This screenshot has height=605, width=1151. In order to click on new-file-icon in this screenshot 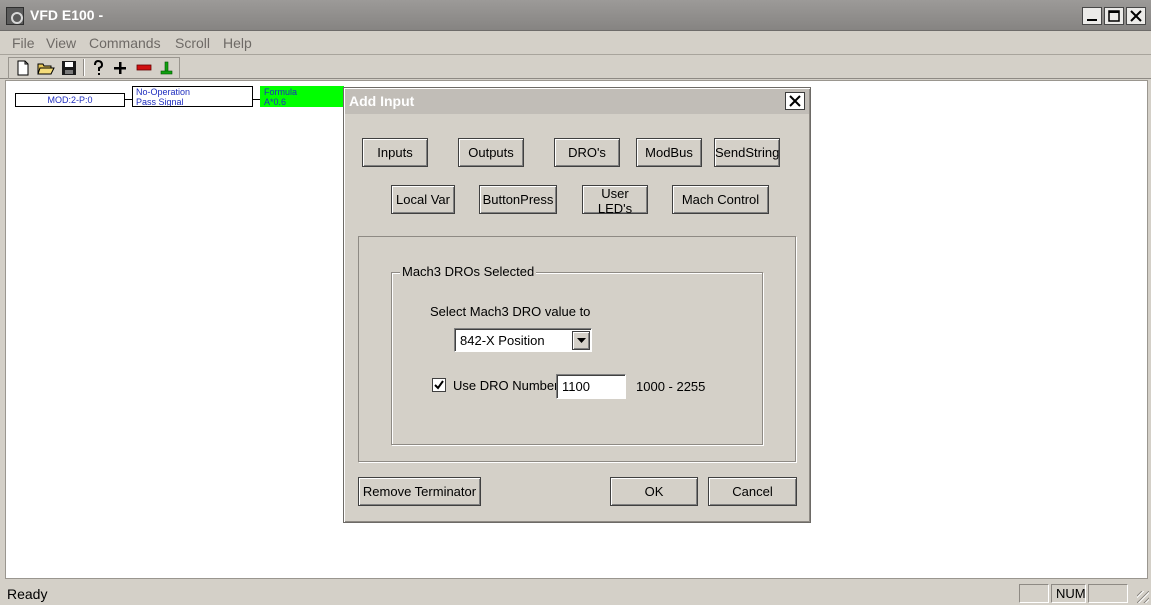, I will do `click(23, 68)`.